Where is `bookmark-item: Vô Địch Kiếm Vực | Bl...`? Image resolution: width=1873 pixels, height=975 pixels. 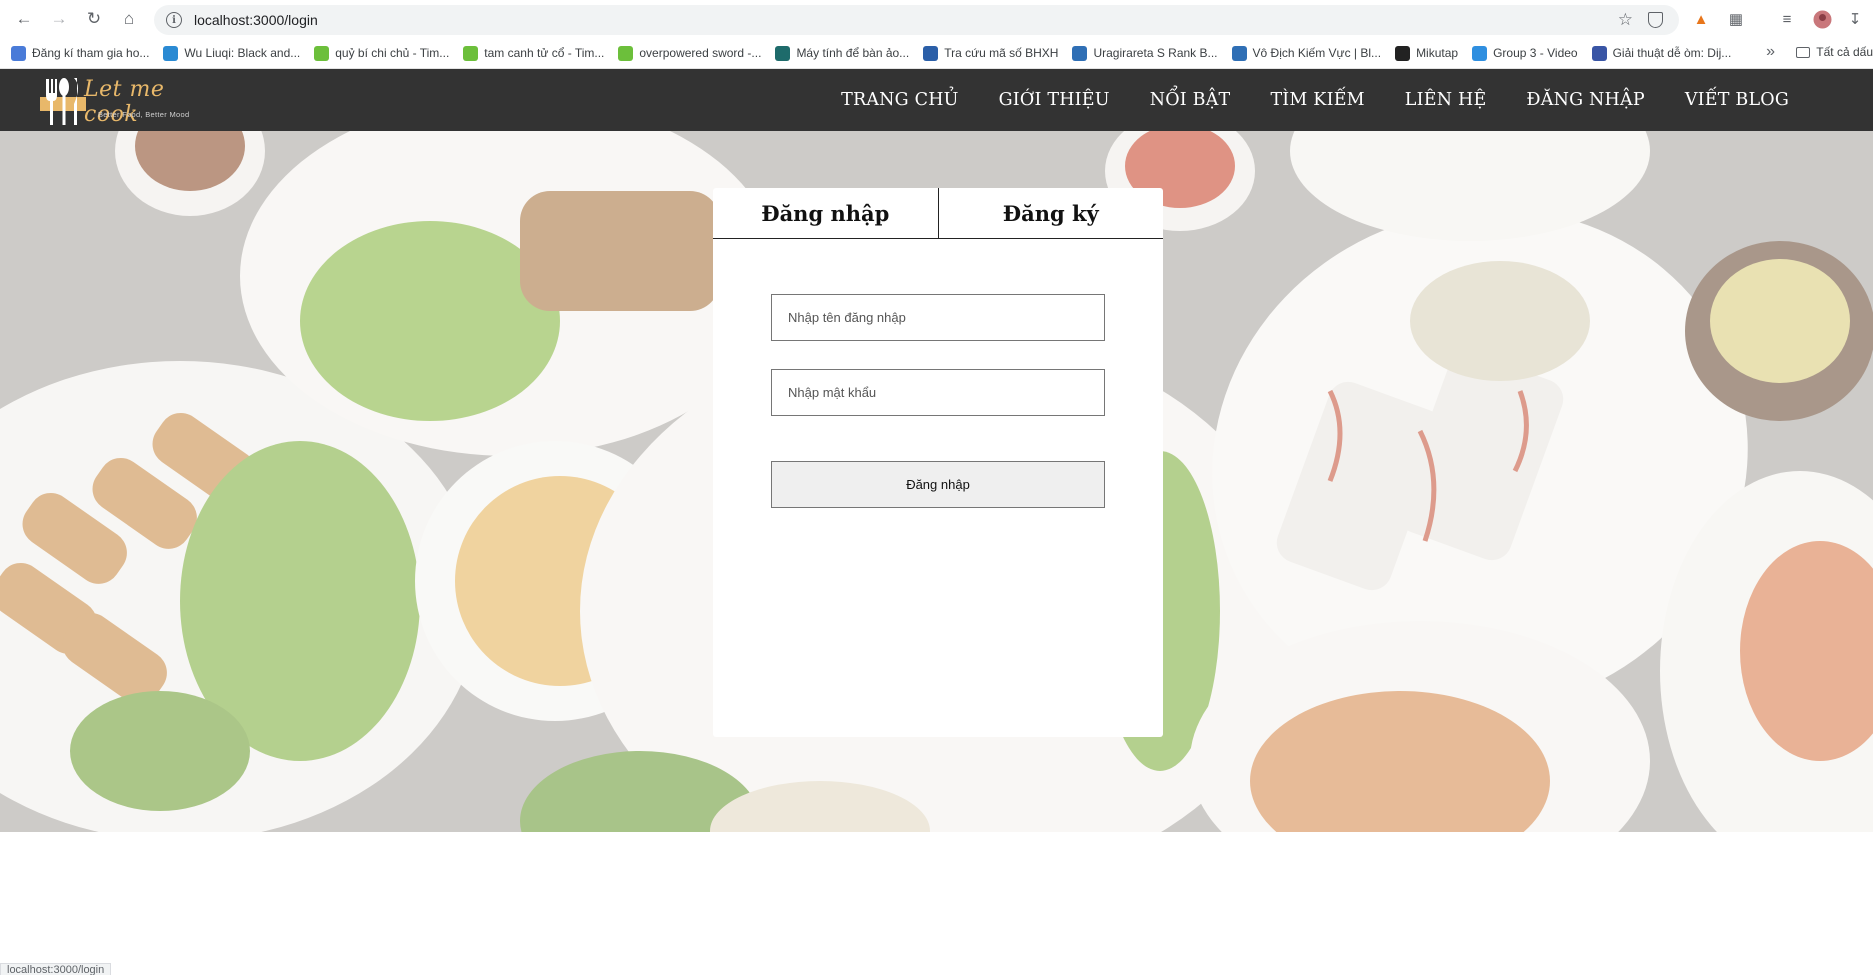
bookmark-item: Vô Địch Kiếm Vực | Bl... is located at coordinates (1306, 53).